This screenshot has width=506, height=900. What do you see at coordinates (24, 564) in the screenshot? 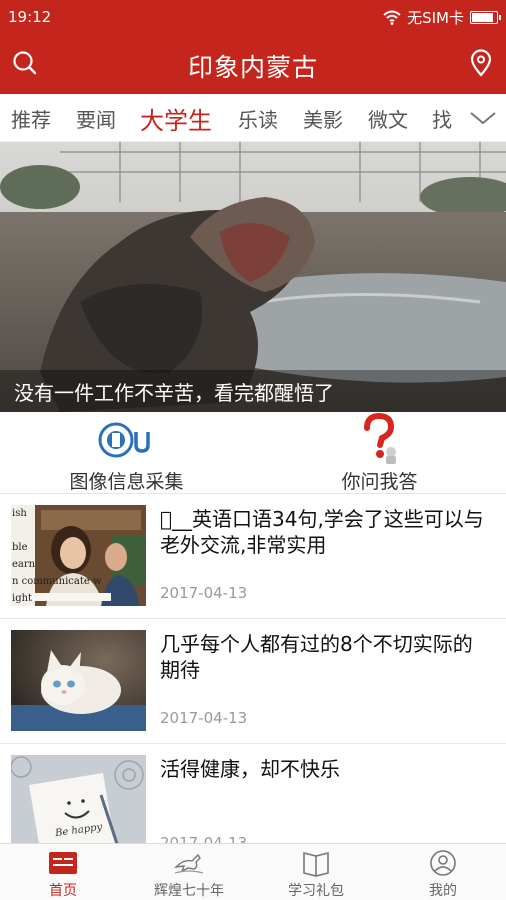
I see `thumbnail-text-line: earn` at bounding box center [24, 564].